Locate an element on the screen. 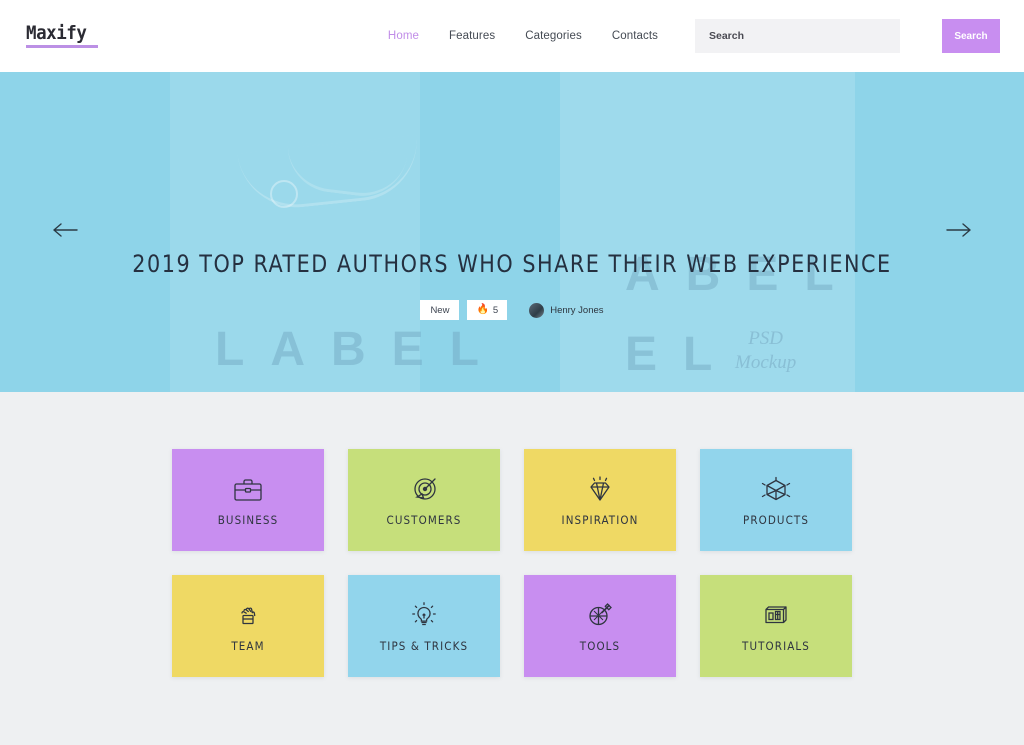 The width and height of the screenshot is (1024, 745). site-logo: Maxify is located at coordinates (62, 35).